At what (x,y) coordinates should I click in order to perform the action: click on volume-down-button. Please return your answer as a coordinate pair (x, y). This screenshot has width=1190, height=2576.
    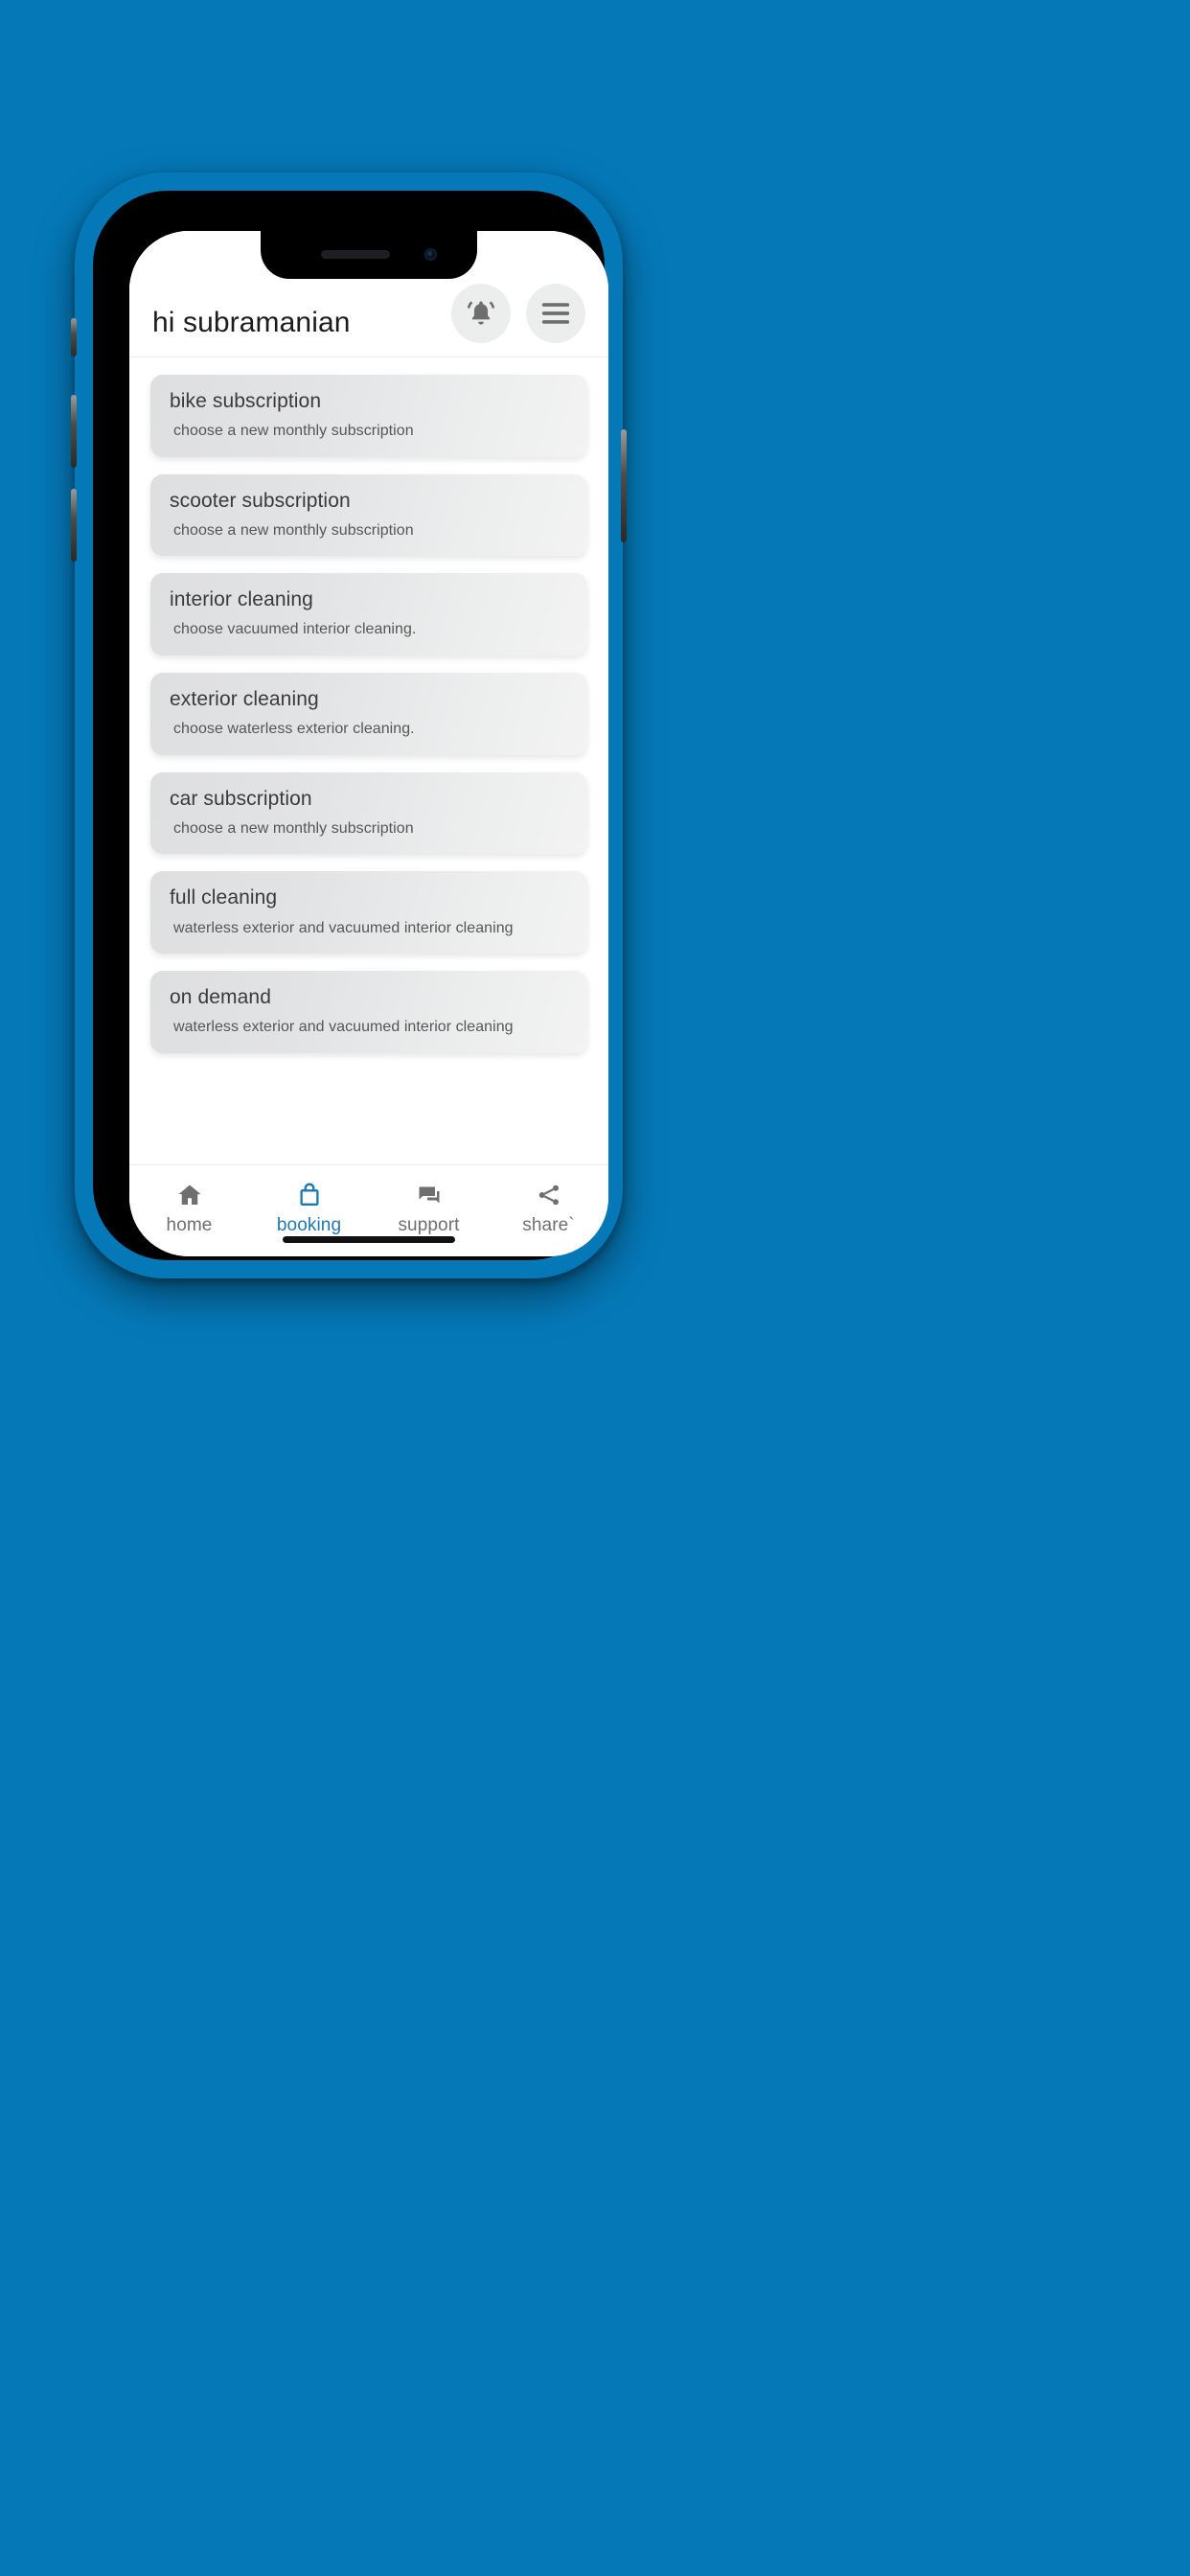
    Looking at the image, I should click on (74, 525).